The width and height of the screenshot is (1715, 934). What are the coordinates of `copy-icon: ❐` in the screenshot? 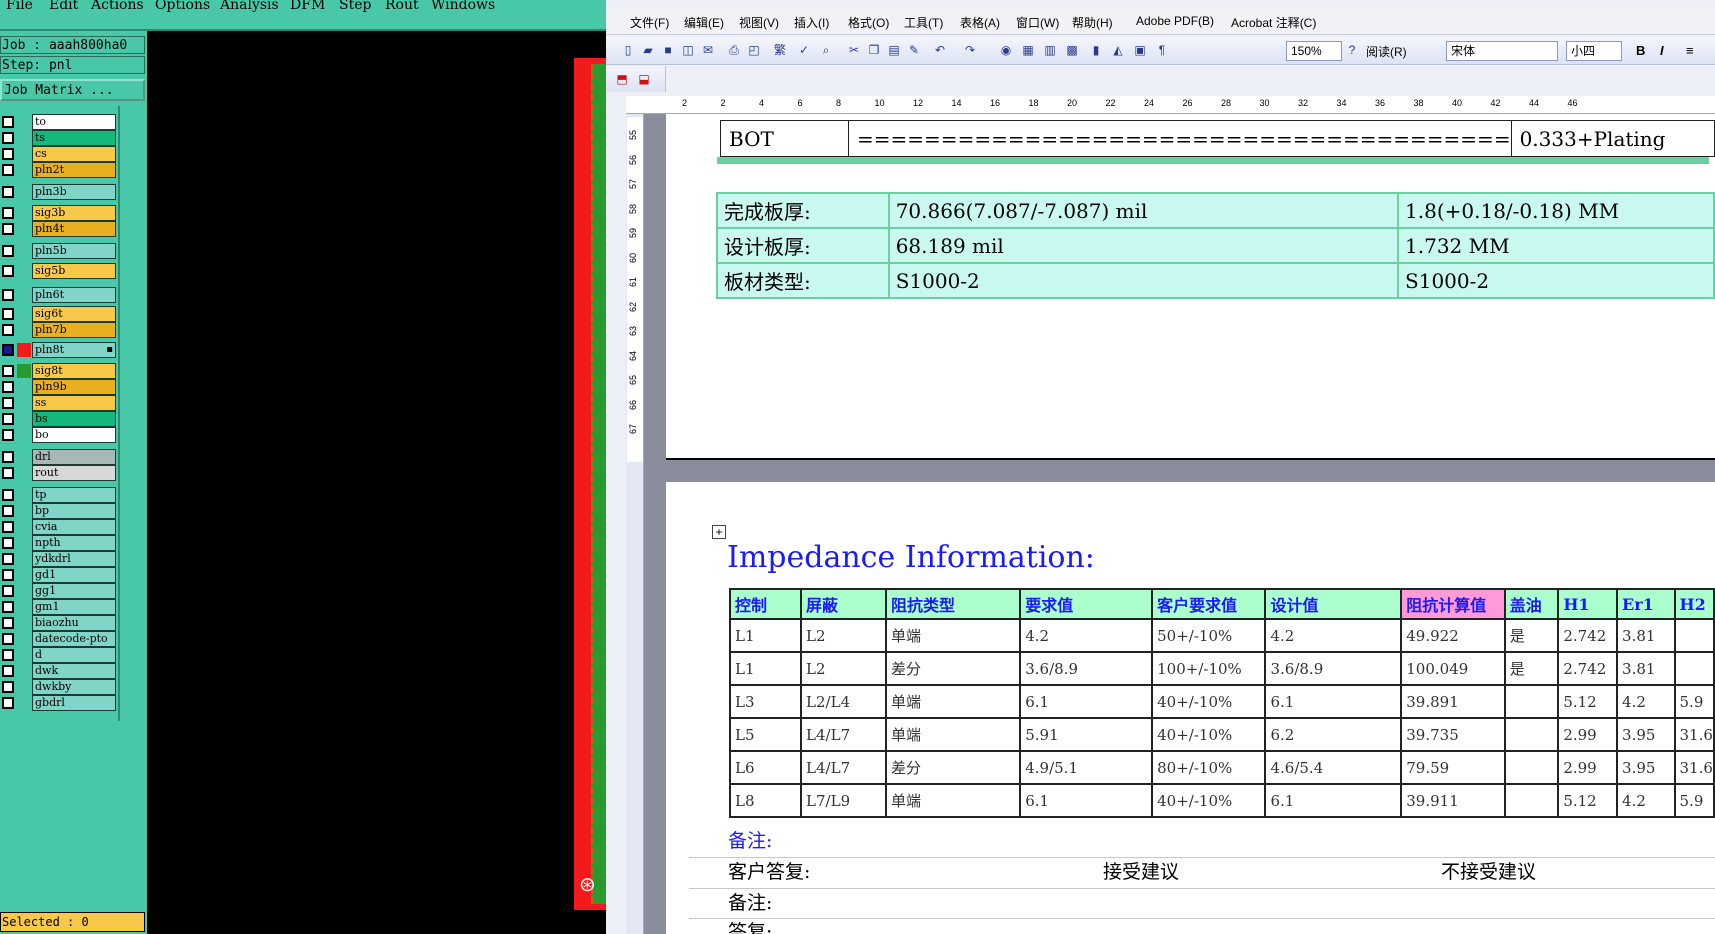 It's located at (874, 50).